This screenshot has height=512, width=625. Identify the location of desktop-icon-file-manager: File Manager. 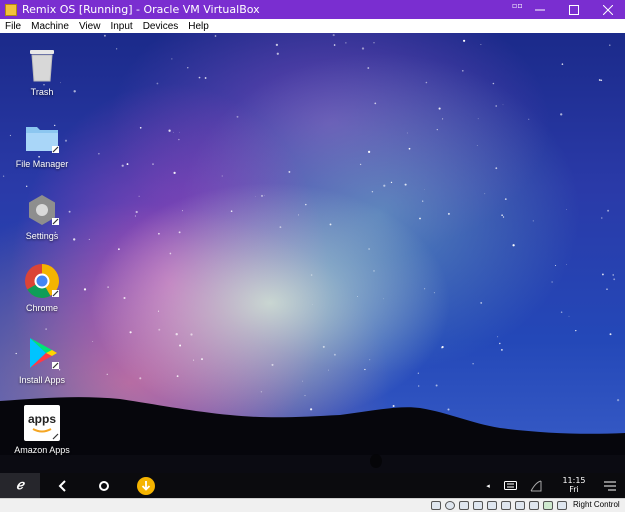
(42, 145).